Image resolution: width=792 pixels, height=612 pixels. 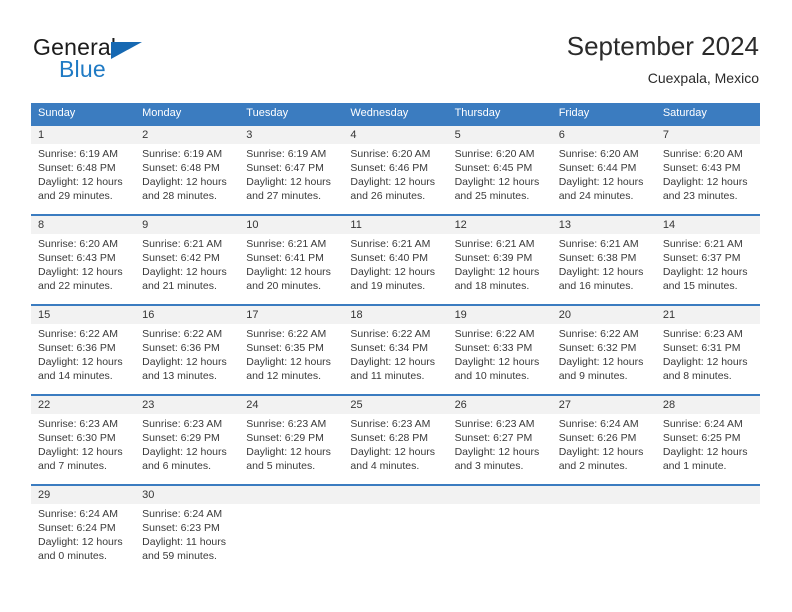 I want to click on sunset-text: Sunset: 6:48 PM, so click(x=77, y=168).